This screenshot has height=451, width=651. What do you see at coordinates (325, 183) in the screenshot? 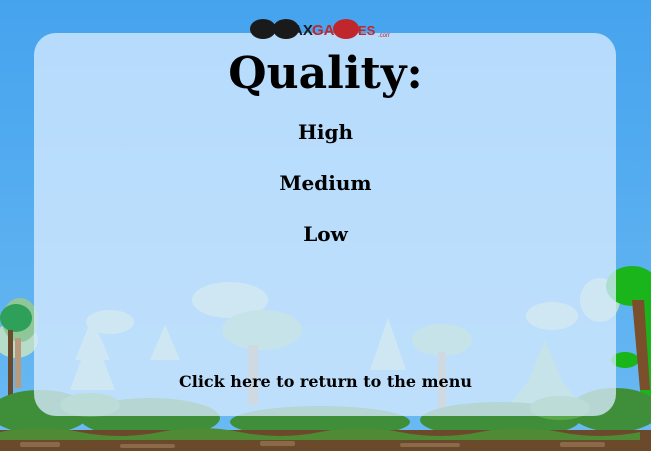
I see `quality-option-medium: Medium` at bounding box center [325, 183].